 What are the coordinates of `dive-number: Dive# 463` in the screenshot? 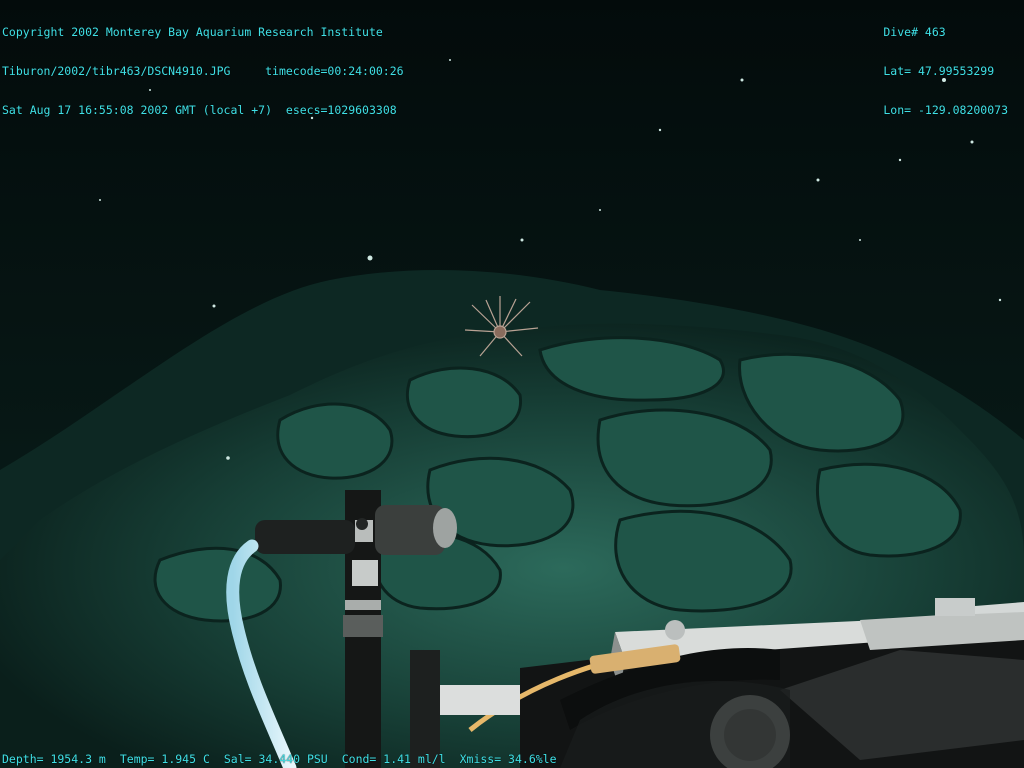 It's located at (914, 32).